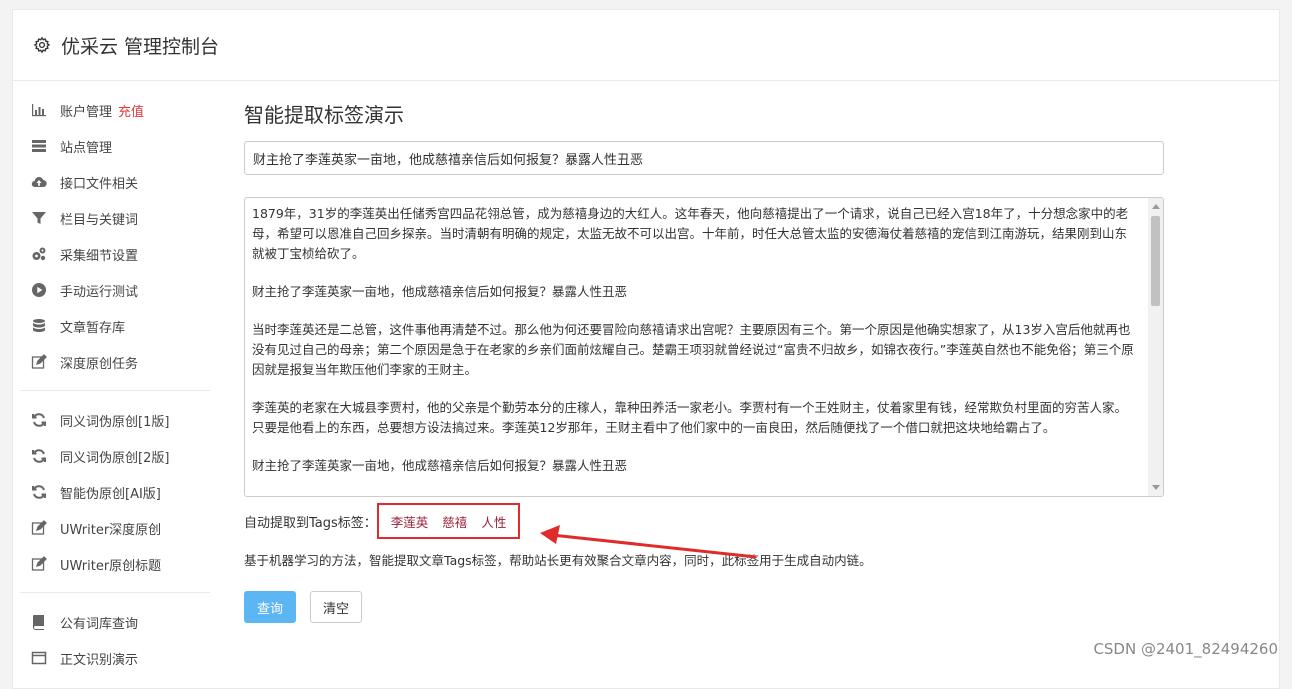  Describe the element at coordinates (39, 254) in the screenshot. I see `gears-icon` at that location.